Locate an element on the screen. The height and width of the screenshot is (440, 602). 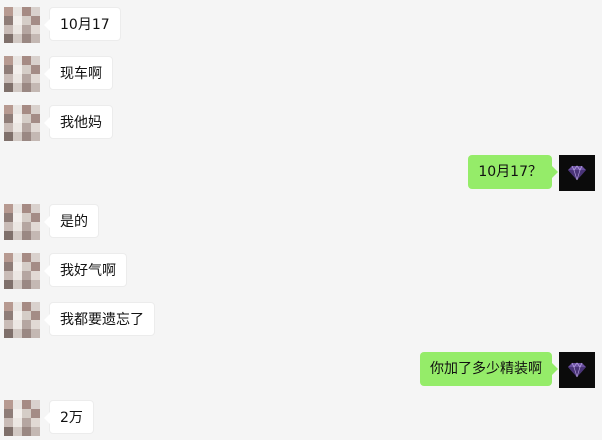
message-text: 我都要遗忘了 is located at coordinates (102, 320).